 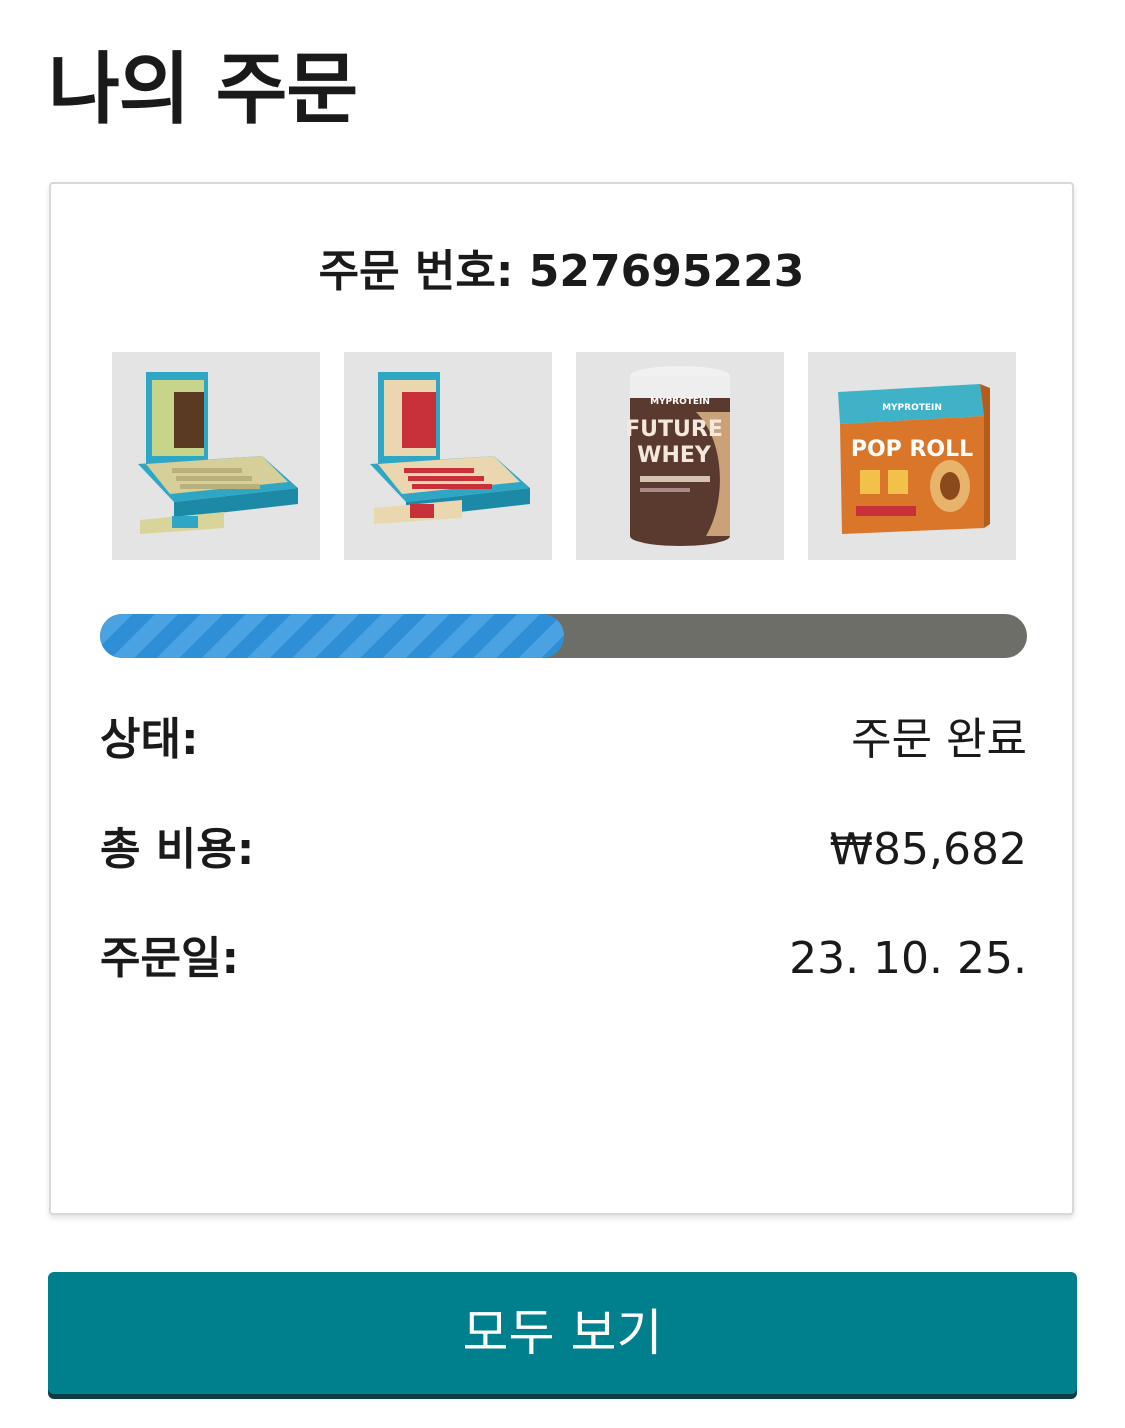 What do you see at coordinates (332, 636) in the screenshot?
I see `order-progress-fill` at bounding box center [332, 636].